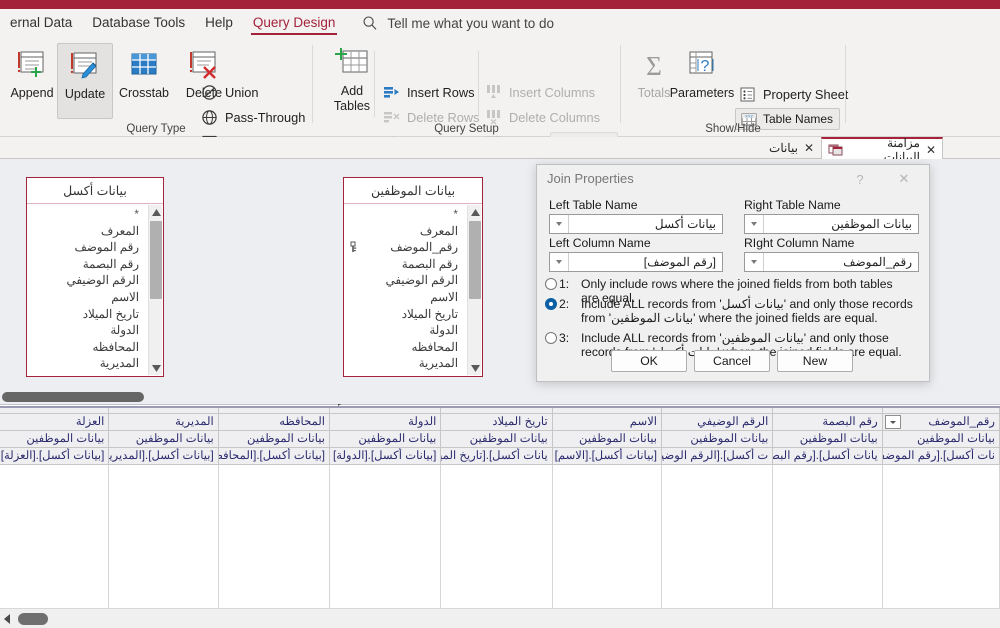 The width and height of the screenshot is (1000, 628). What do you see at coordinates (294, 23) in the screenshot?
I see `ribbon-tab-query-design: Query Design` at bounding box center [294, 23].